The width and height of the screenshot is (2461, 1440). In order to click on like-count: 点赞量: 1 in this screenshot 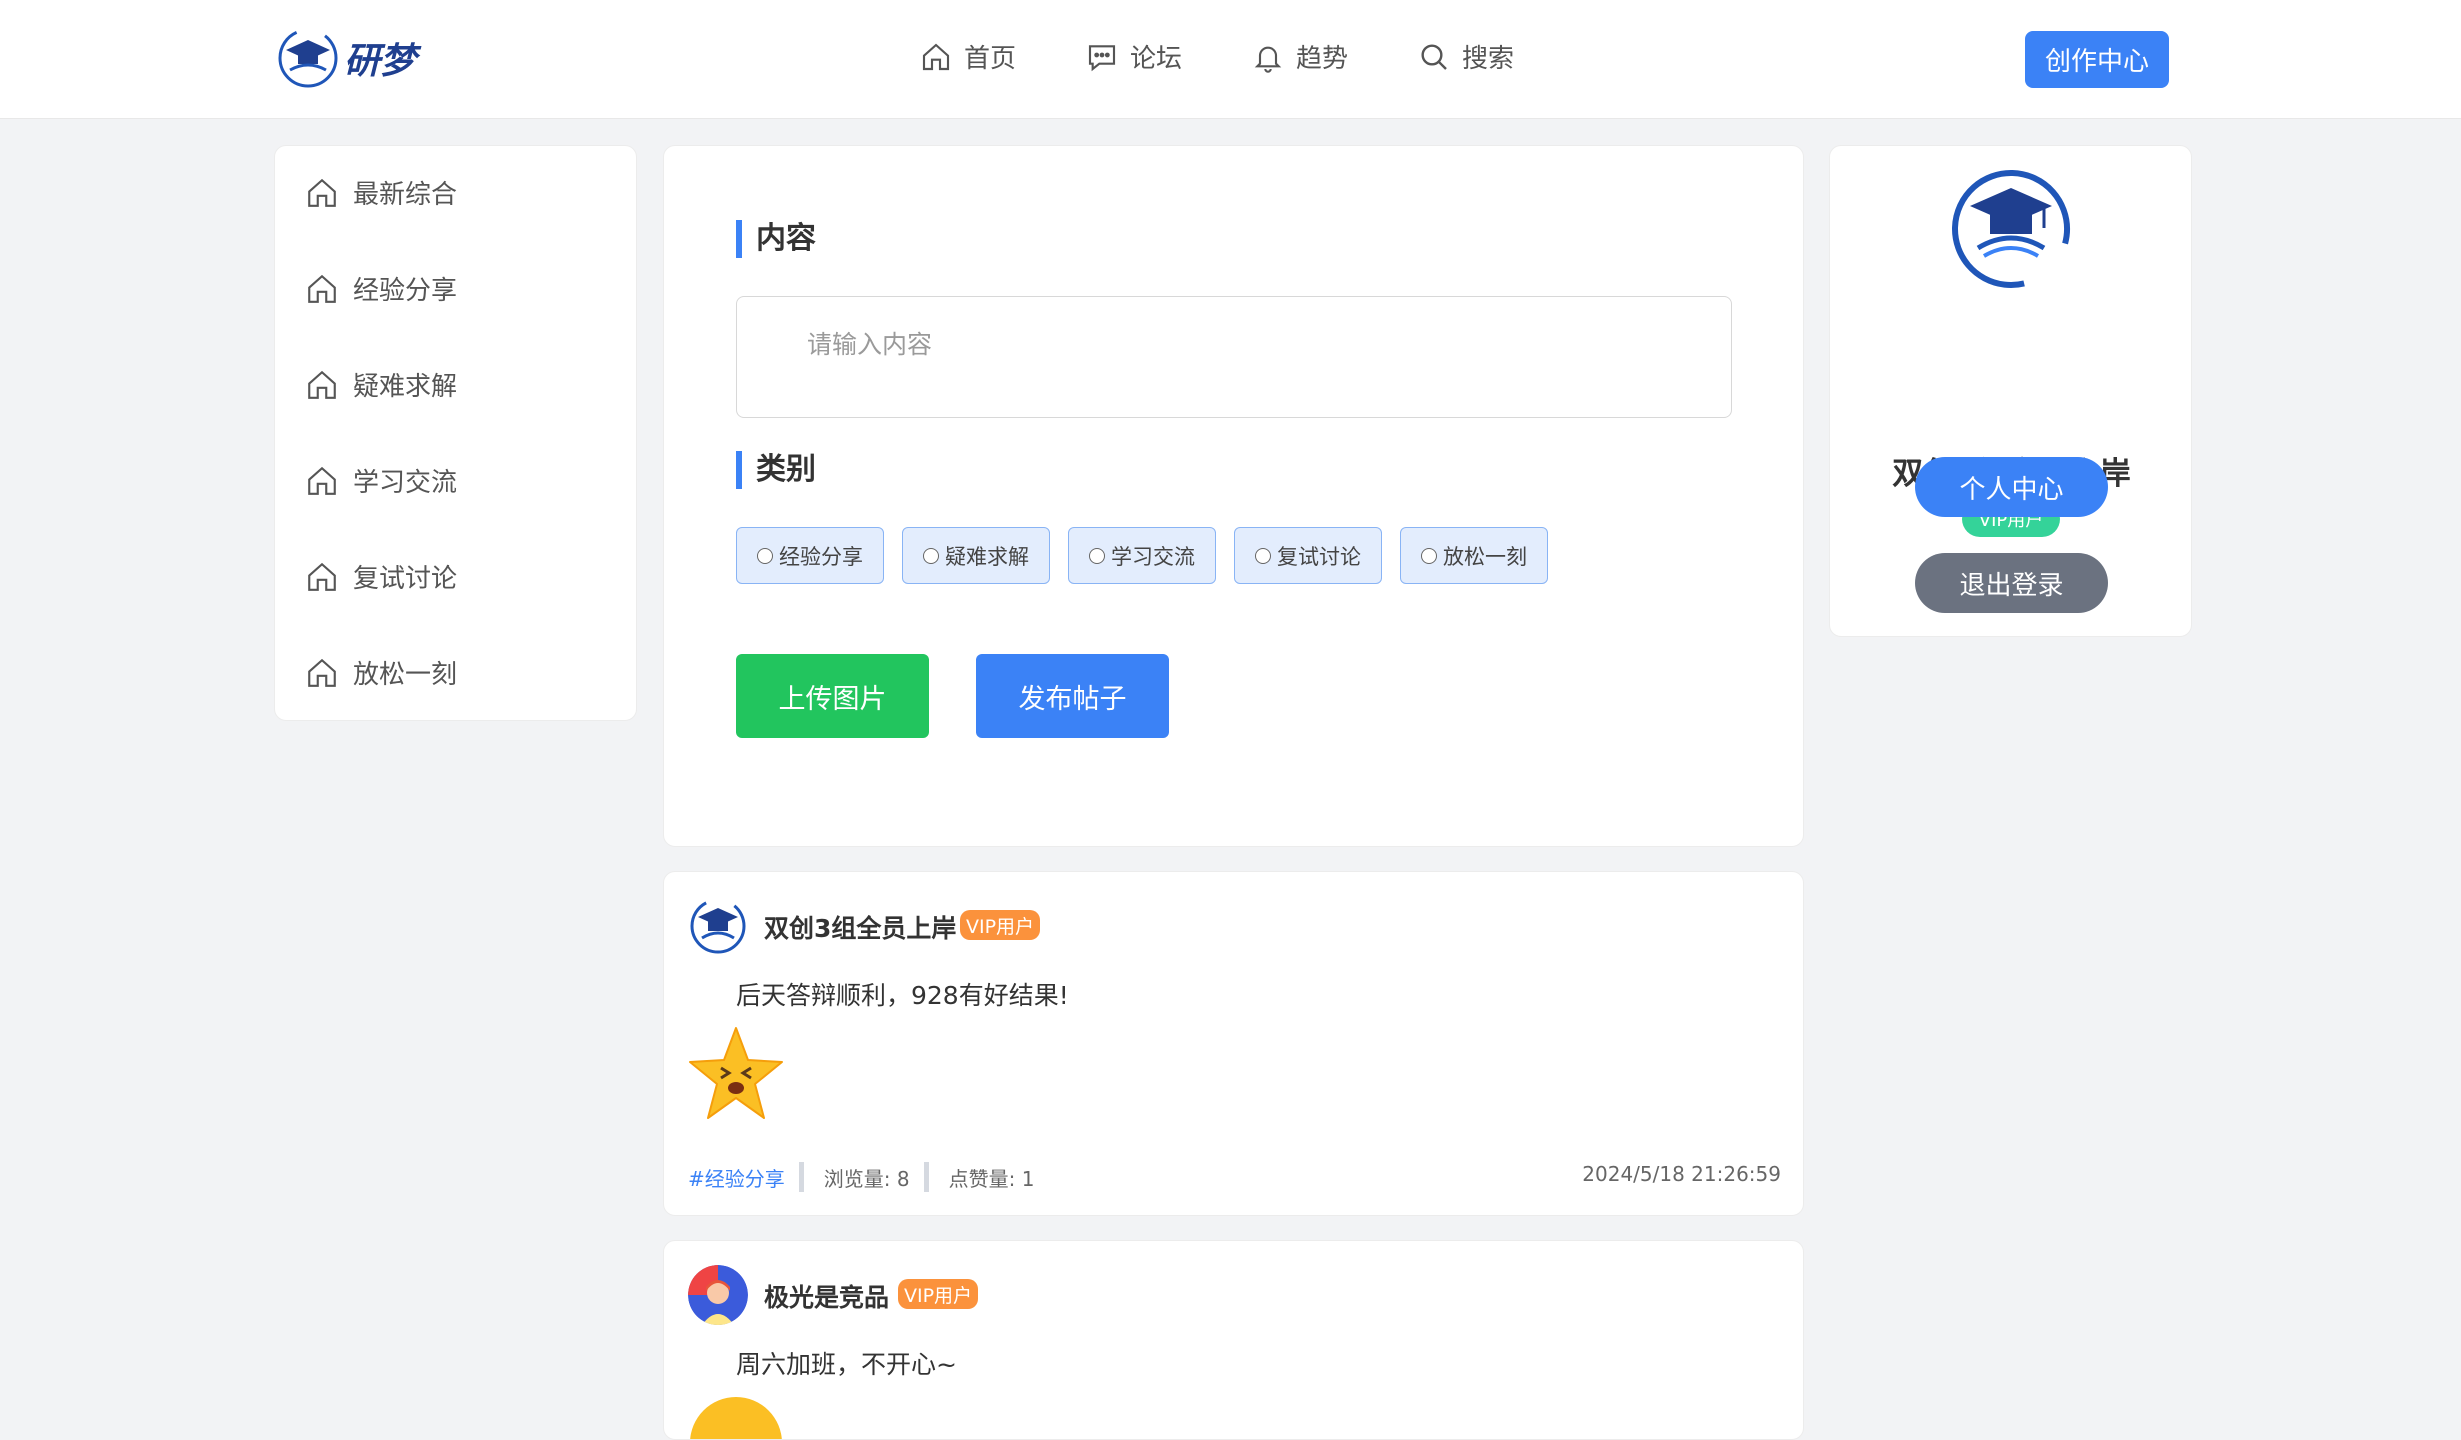, I will do `click(991, 1178)`.